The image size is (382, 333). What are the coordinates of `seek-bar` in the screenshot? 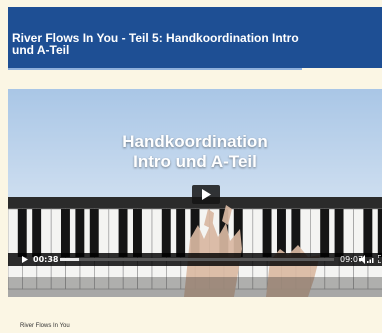 It's located at (197, 259).